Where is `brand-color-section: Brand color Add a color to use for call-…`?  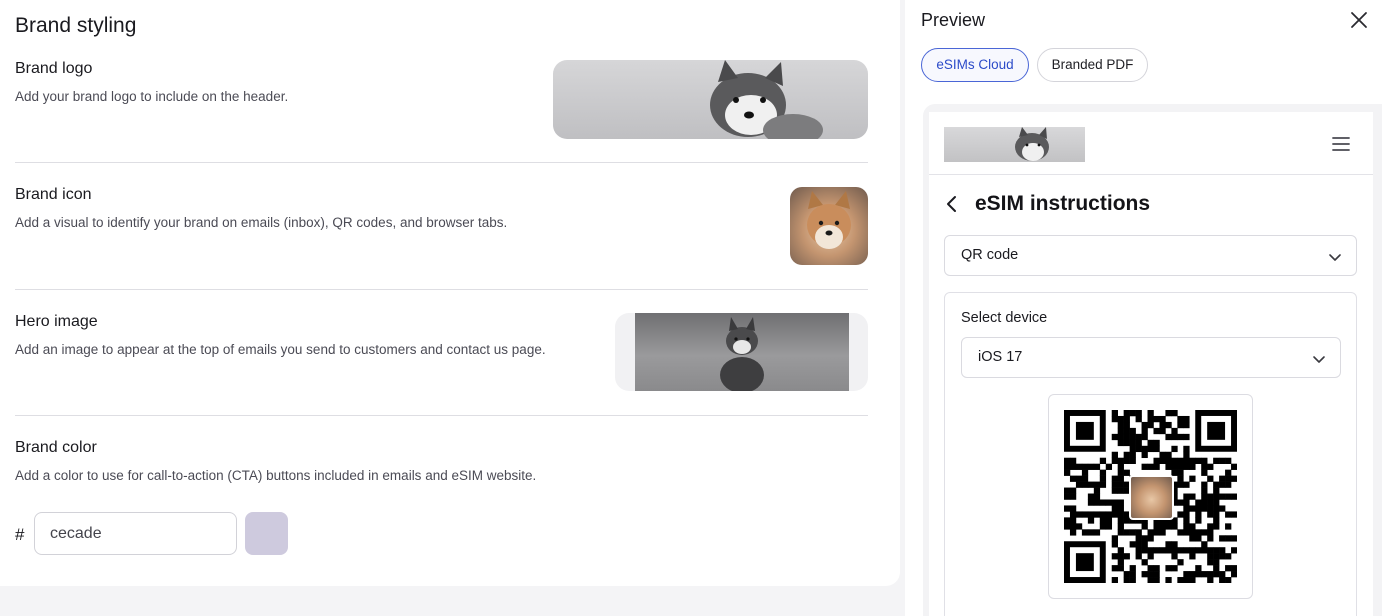 brand-color-section: Brand color Add a color to use for call-… is located at coordinates (441, 461).